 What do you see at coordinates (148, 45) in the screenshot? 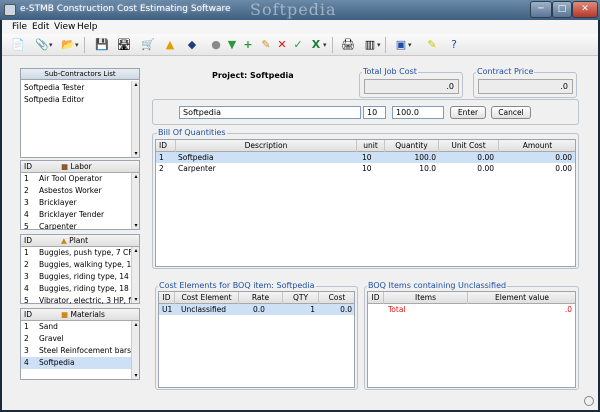
I see `cart-icon: 🛒` at bounding box center [148, 45].